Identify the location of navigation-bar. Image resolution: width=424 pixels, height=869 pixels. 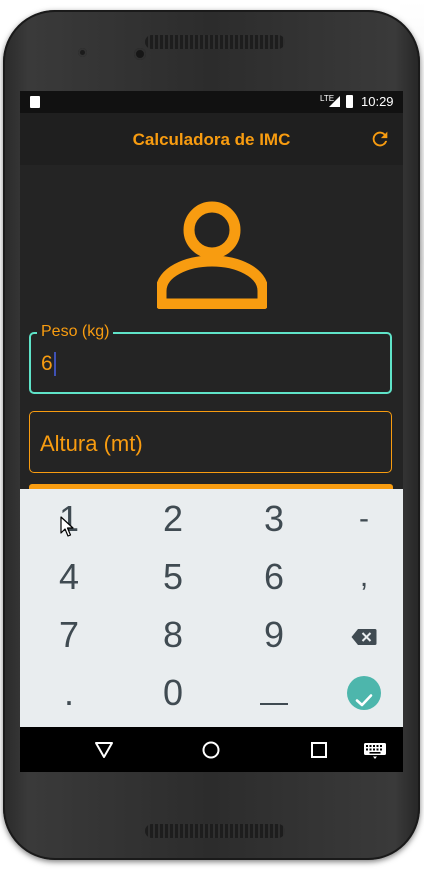
(211, 749).